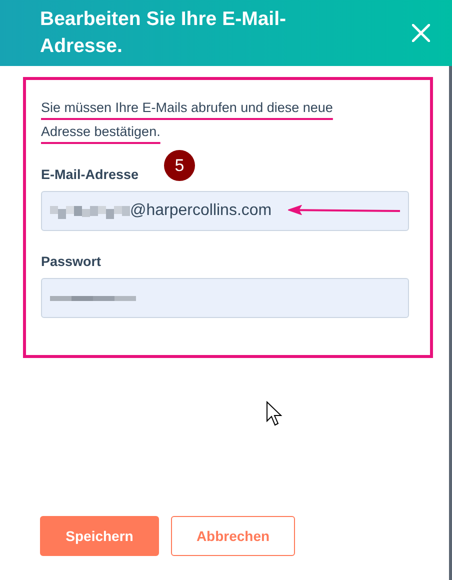 The image size is (452, 580). Describe the element at coordinates (187, 120) in the screenshot. I see `notice-text: Sie müssen Ihre E-Mails abrufen und diese neue Adresse bestätigen.` at that location.